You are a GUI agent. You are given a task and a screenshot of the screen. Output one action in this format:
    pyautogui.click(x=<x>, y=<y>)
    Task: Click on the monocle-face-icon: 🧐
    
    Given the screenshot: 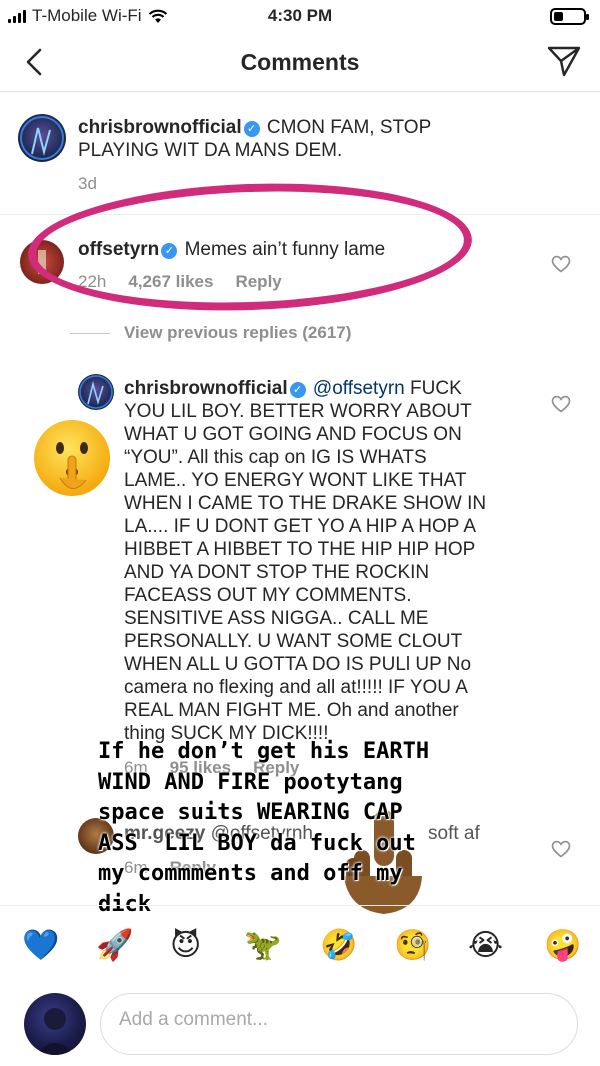 What is the action you would take?
    pyautogui.click(x=412, y=946)
    